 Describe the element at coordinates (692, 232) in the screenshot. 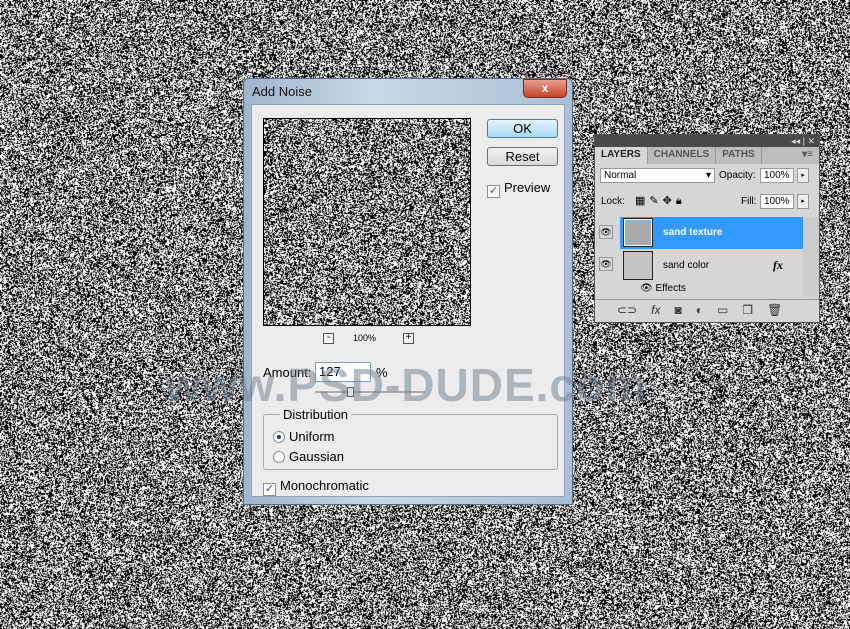

I see `layer-name: sand texture` at that location.